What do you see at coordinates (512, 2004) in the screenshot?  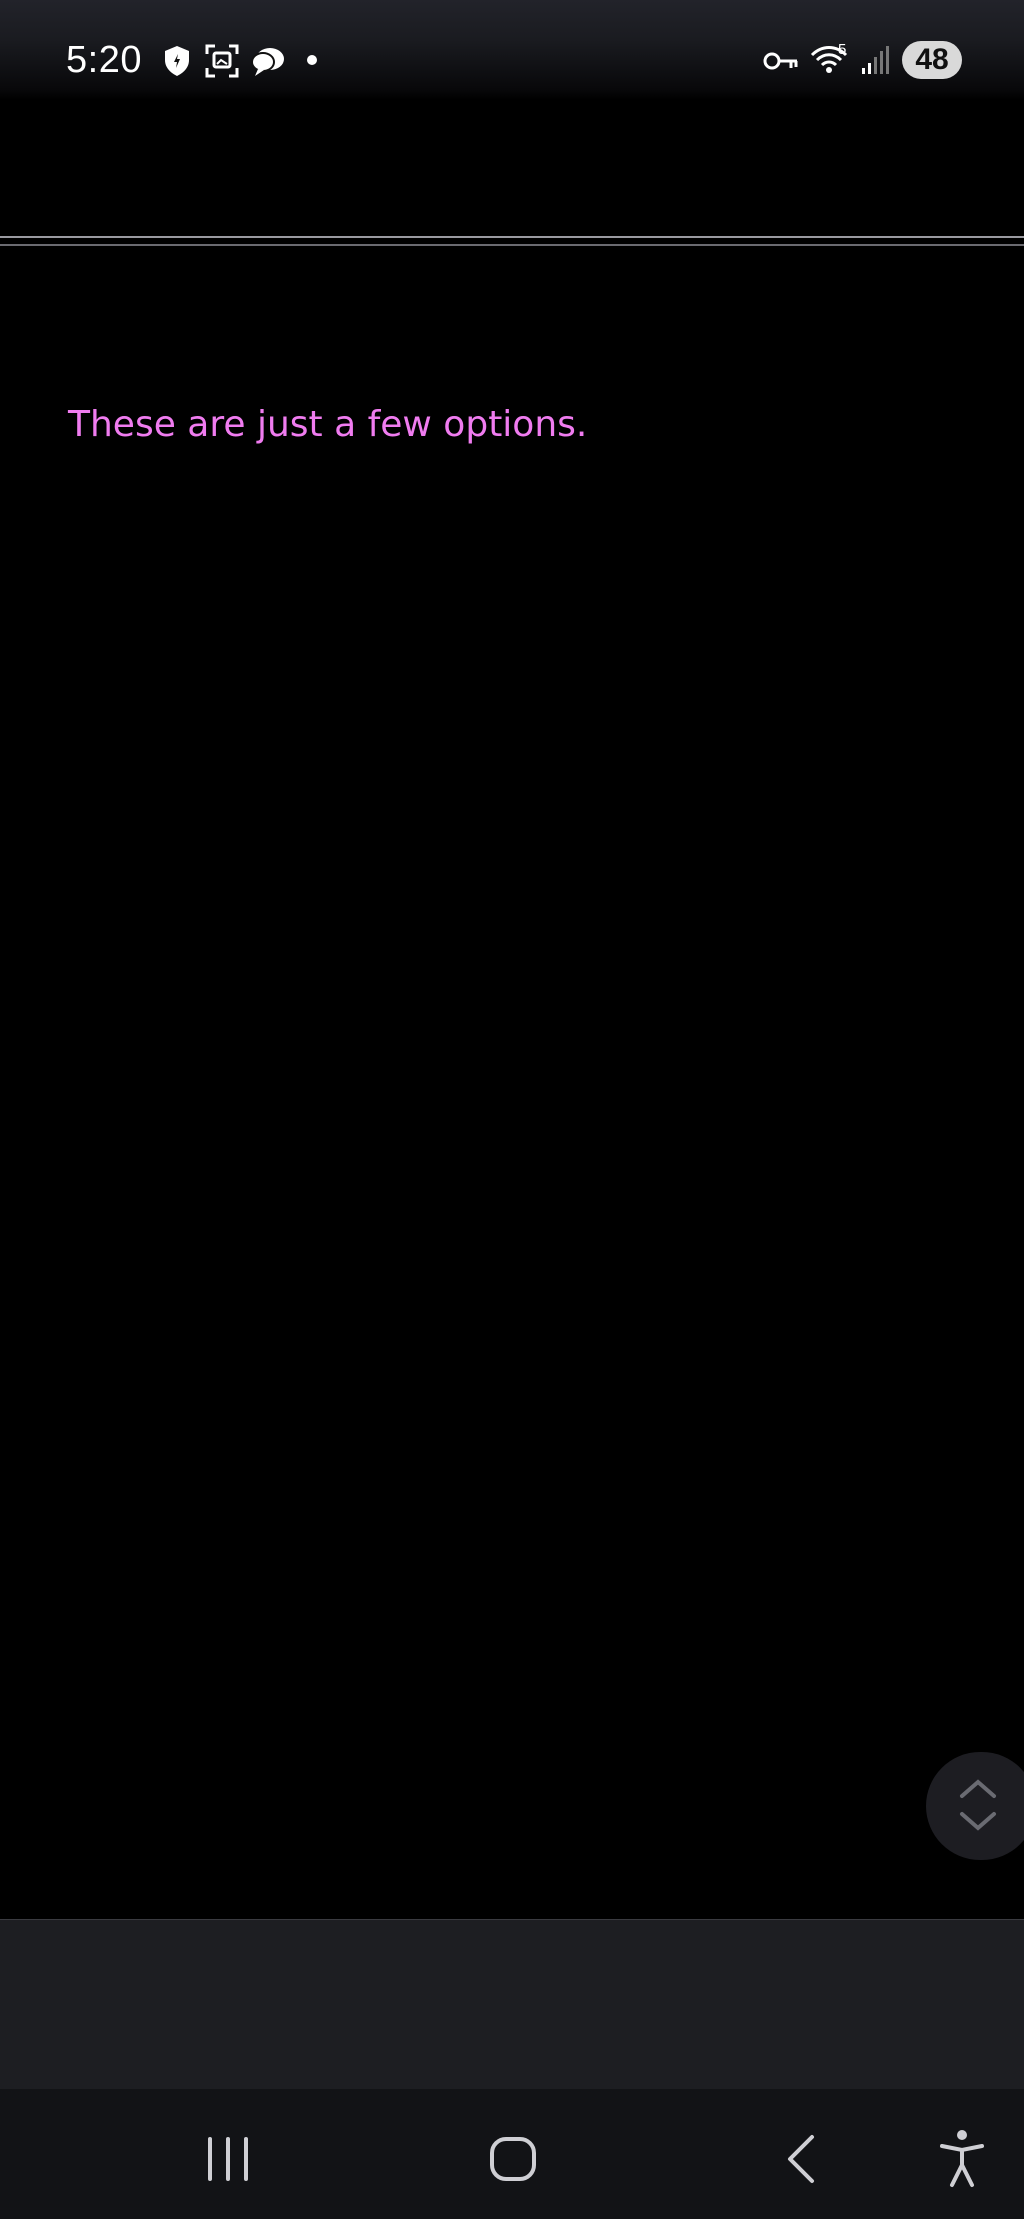 I see `bottom-panel` at bounding box center [512, 2004].